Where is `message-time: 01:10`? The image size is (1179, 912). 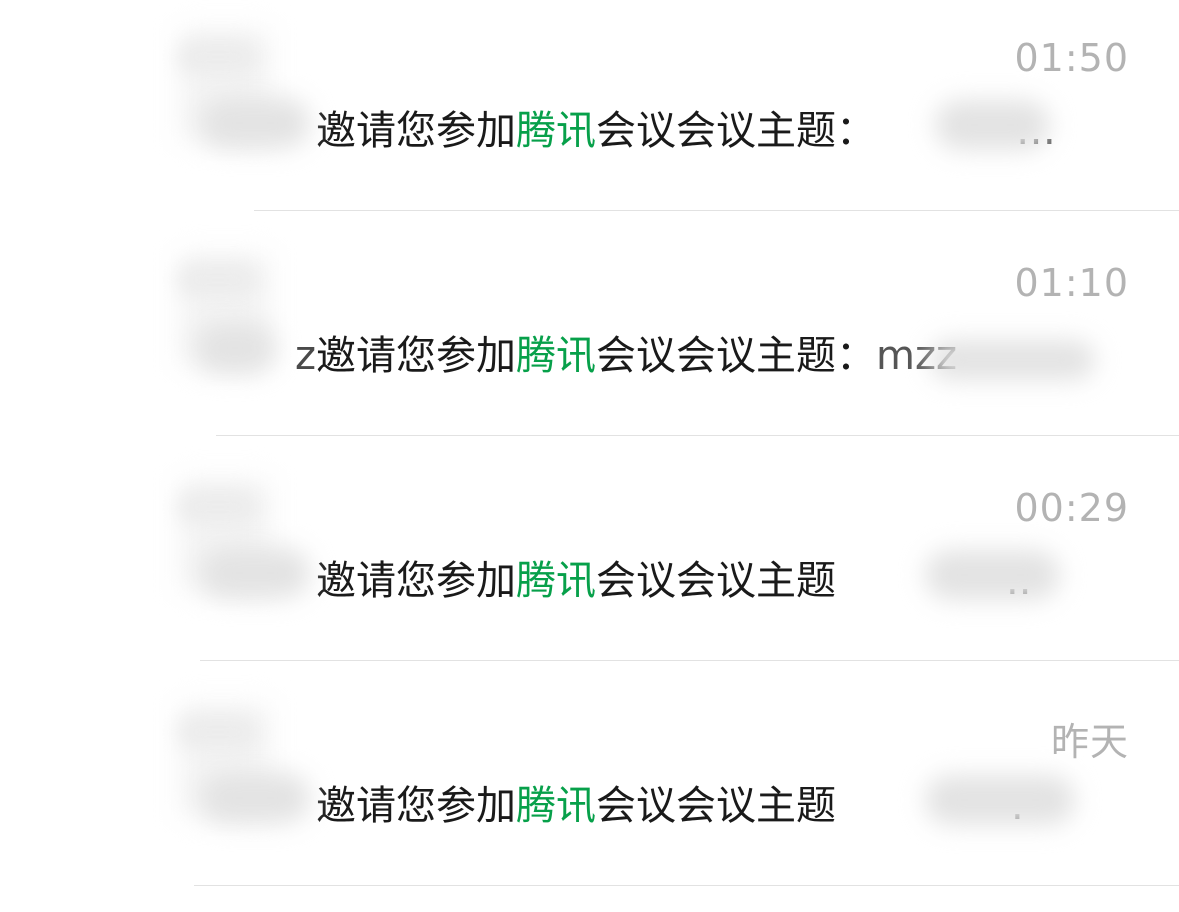 message-time: 01:10 is located at coordinates (1071, 283).